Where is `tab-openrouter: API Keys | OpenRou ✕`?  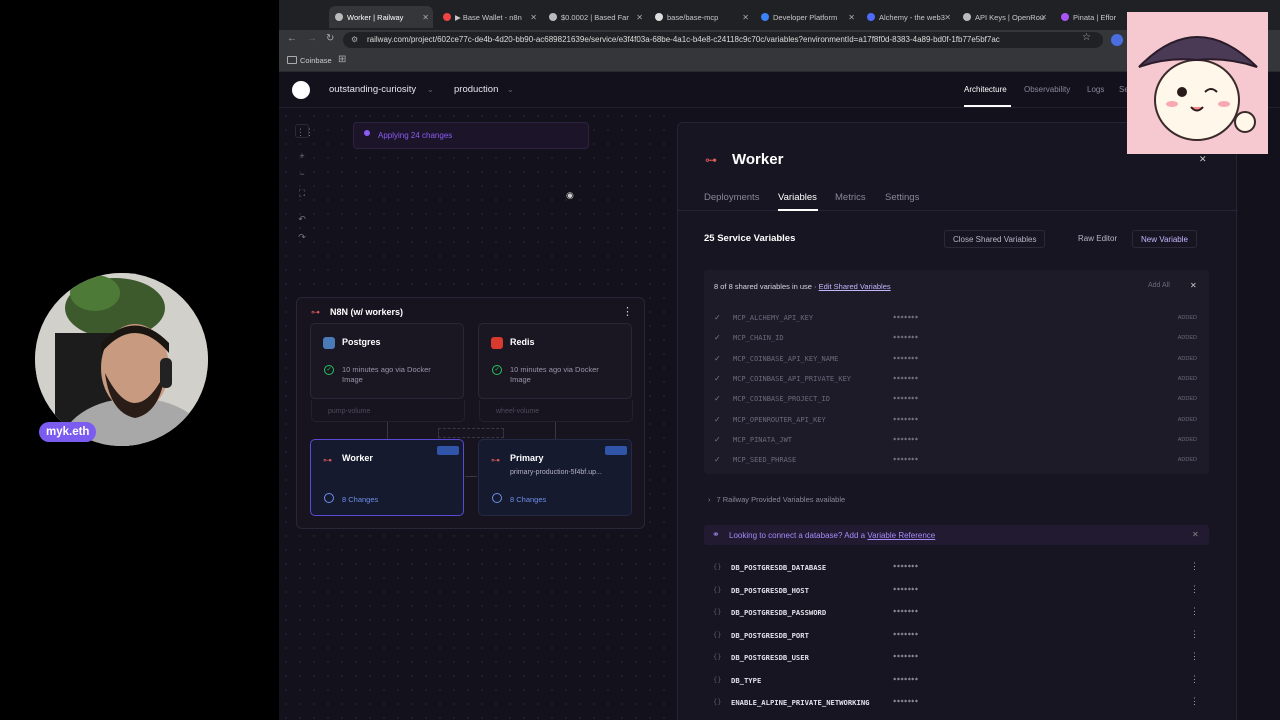
tab-openrouter: API Keys | OpenRou ✕ is located at coordinates (1004, 17).